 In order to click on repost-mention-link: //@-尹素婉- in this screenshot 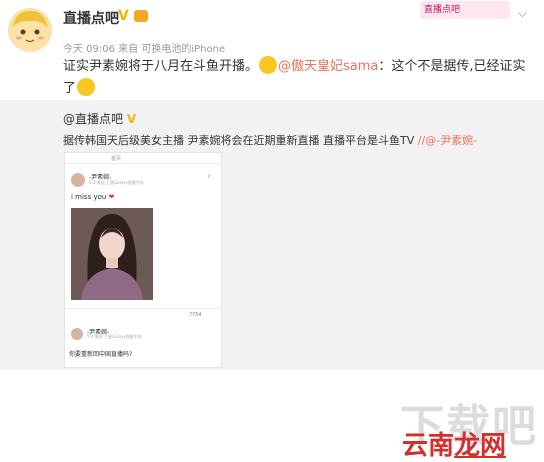, I will do `click(447, 140)`.